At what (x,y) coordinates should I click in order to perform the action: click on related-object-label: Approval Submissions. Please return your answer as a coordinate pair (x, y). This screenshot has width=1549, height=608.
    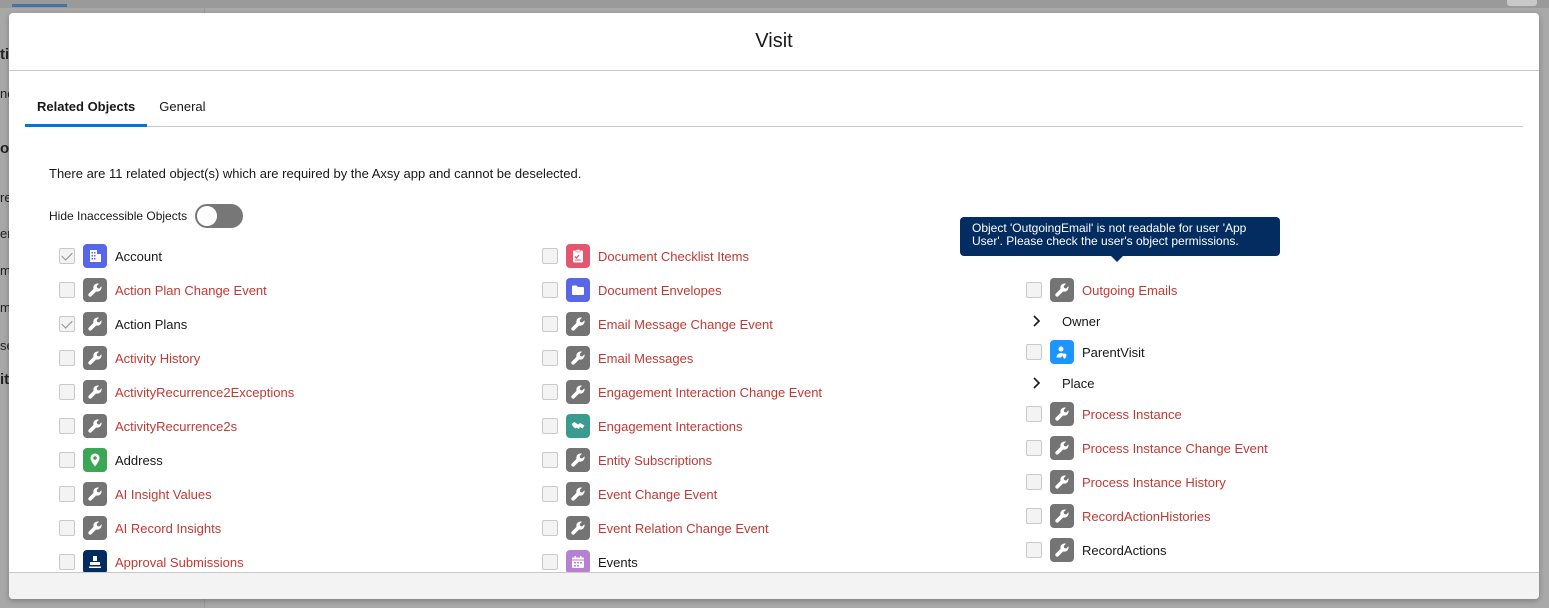
    Looking at the image, I should click on (179, 562).